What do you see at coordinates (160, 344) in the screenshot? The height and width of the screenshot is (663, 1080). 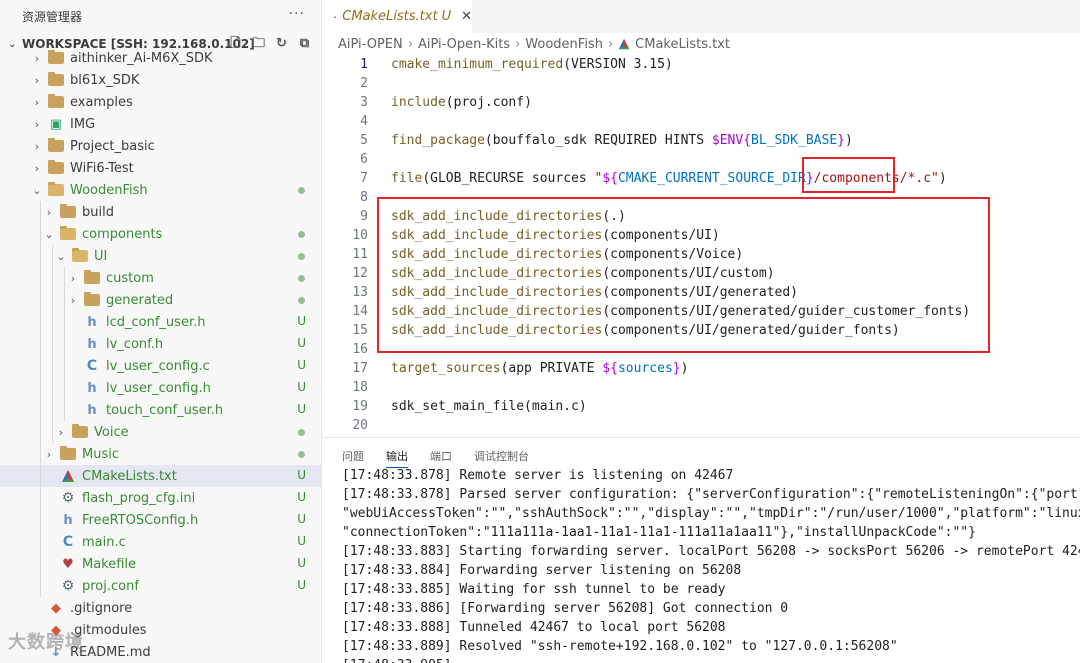 I see `tree-item: h lv_conf.h U` at bounding box center [160, 344].